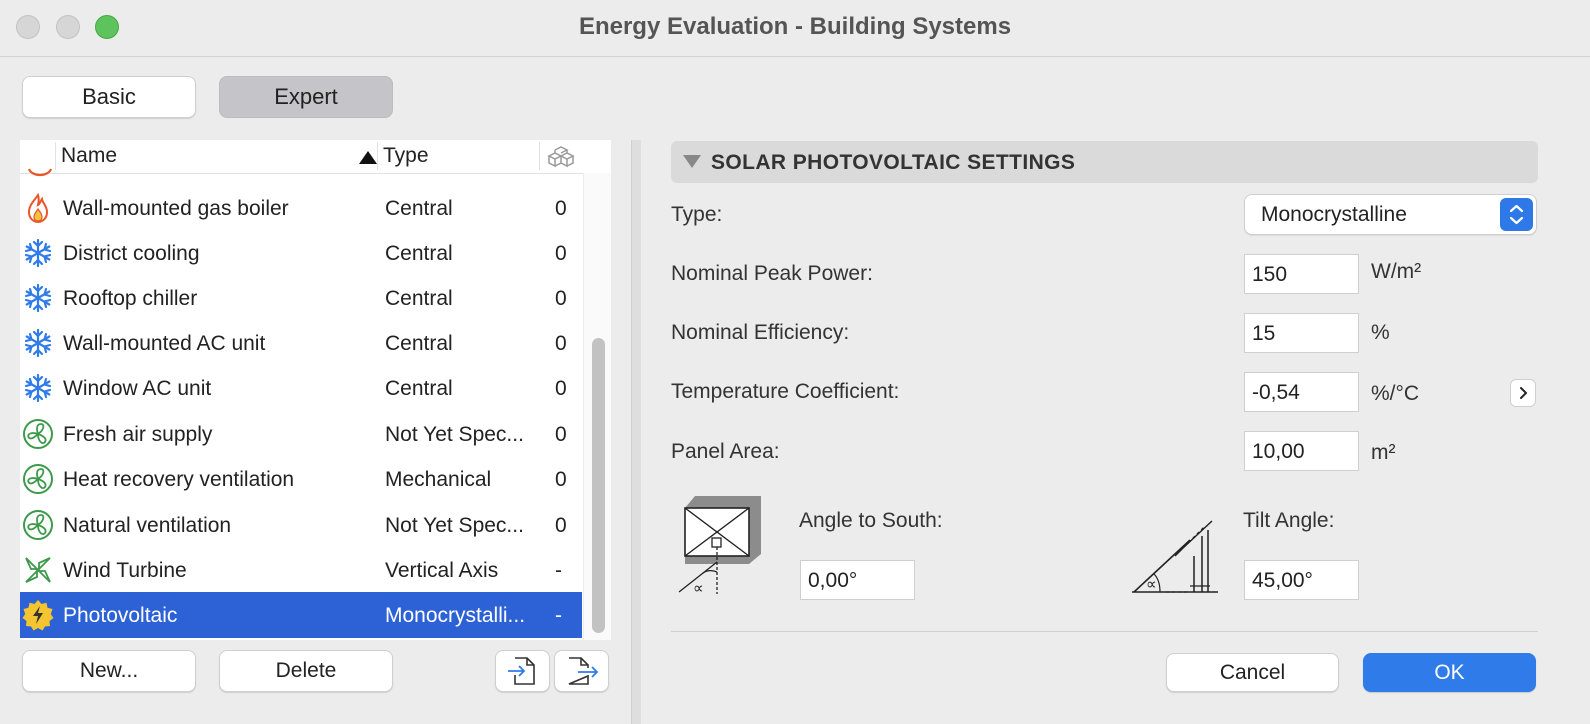 This screenshot has width=1590, height=724. I want to click on basic-mode-button: Basic, so click(109, 97).